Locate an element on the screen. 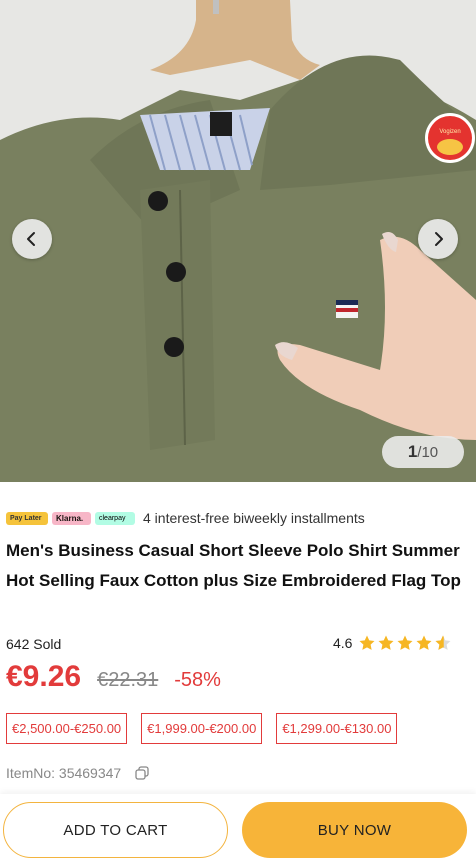  brand-badge-text: Vogizen is located at coordinates (449, 132).